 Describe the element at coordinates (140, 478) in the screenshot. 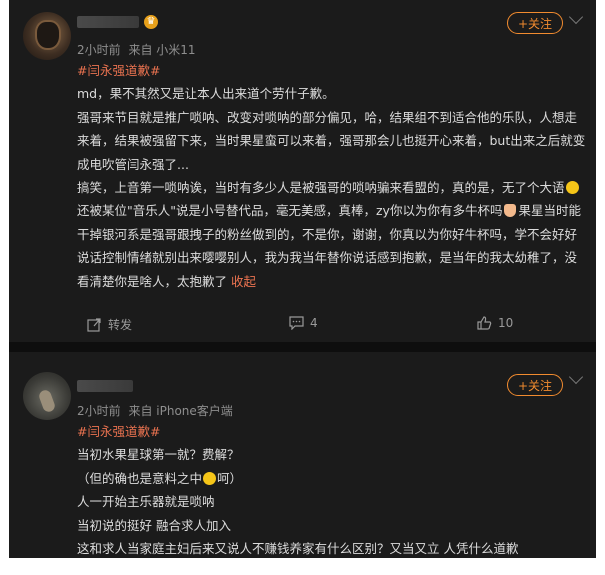

I see `post-line: （但的确也是意料之中` at that location.